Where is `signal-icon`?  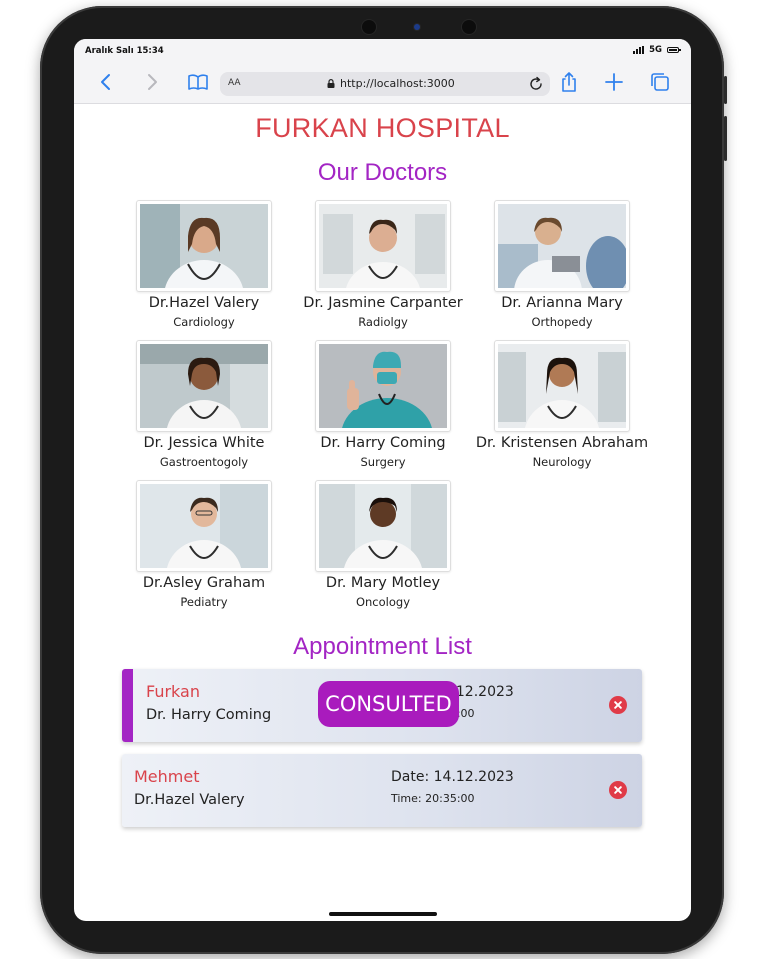
signal-icon is located at coordinates (639, 50).